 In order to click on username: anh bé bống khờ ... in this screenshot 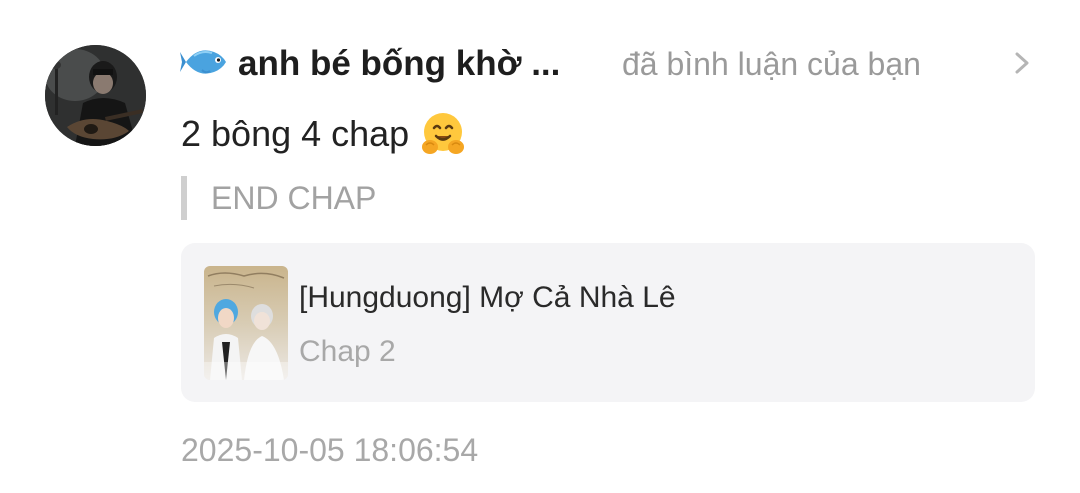, I will do `click(399, 64)`.